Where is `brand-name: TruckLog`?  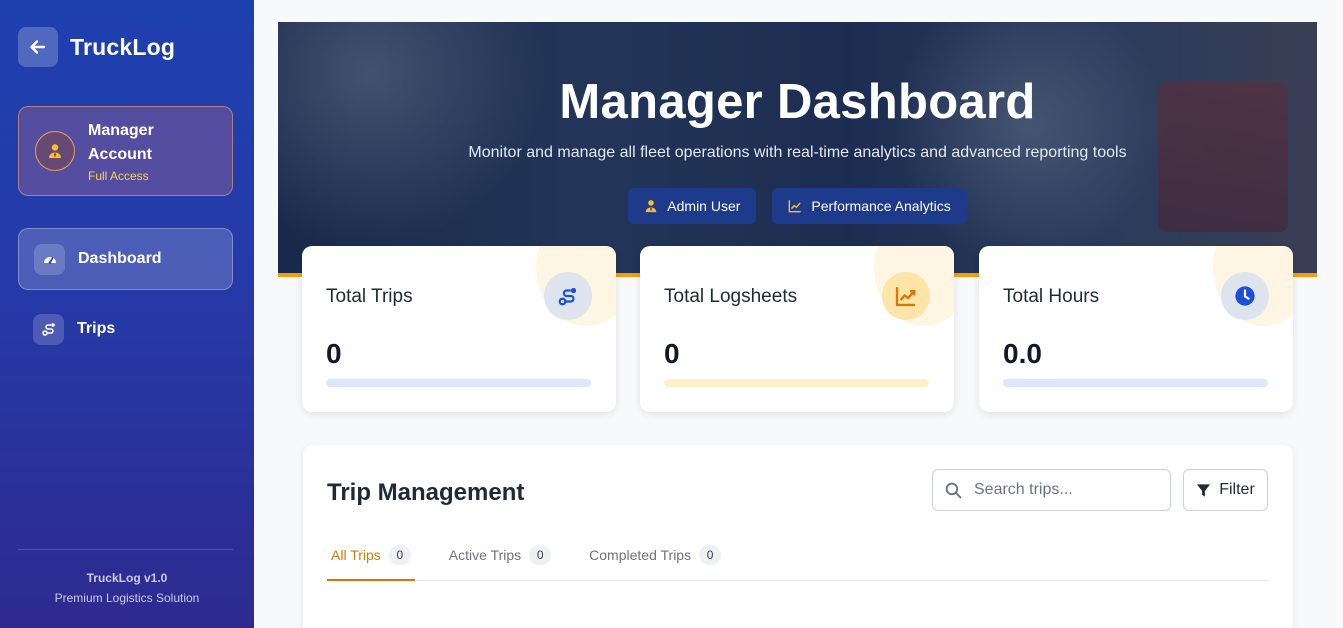 brand-name: TruckLog is located at coordinates (123, 46).